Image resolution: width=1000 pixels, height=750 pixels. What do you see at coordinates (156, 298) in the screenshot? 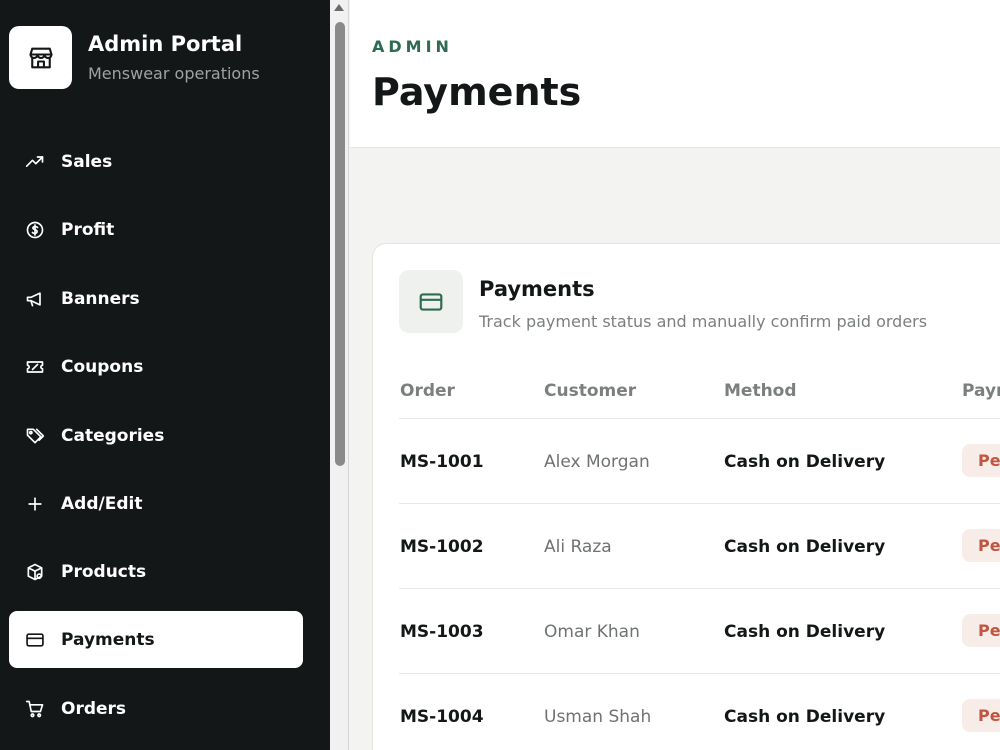
I see `sidebar-item-banners: Banners` at bounding box center [156, 298].